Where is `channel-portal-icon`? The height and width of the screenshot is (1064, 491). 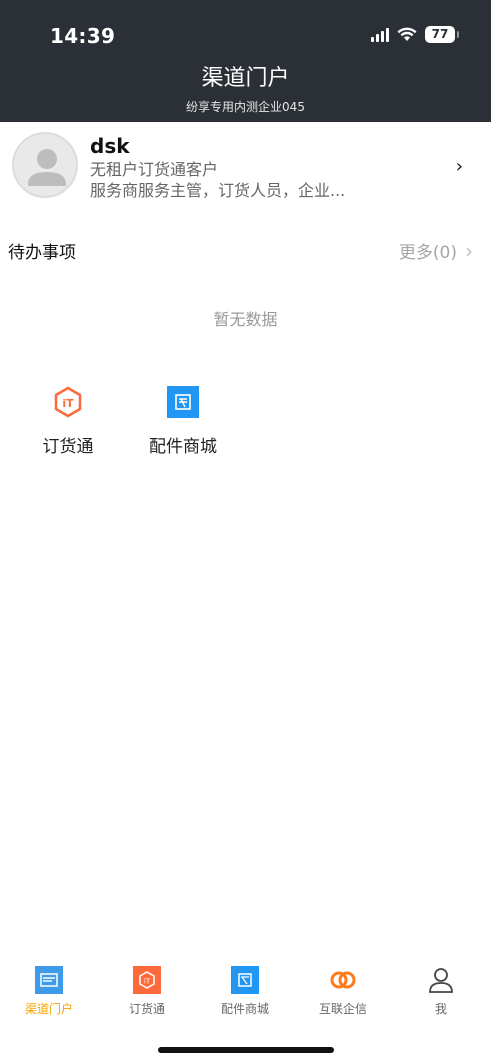
channel-portal-icon is located at coordinates (49, 980).